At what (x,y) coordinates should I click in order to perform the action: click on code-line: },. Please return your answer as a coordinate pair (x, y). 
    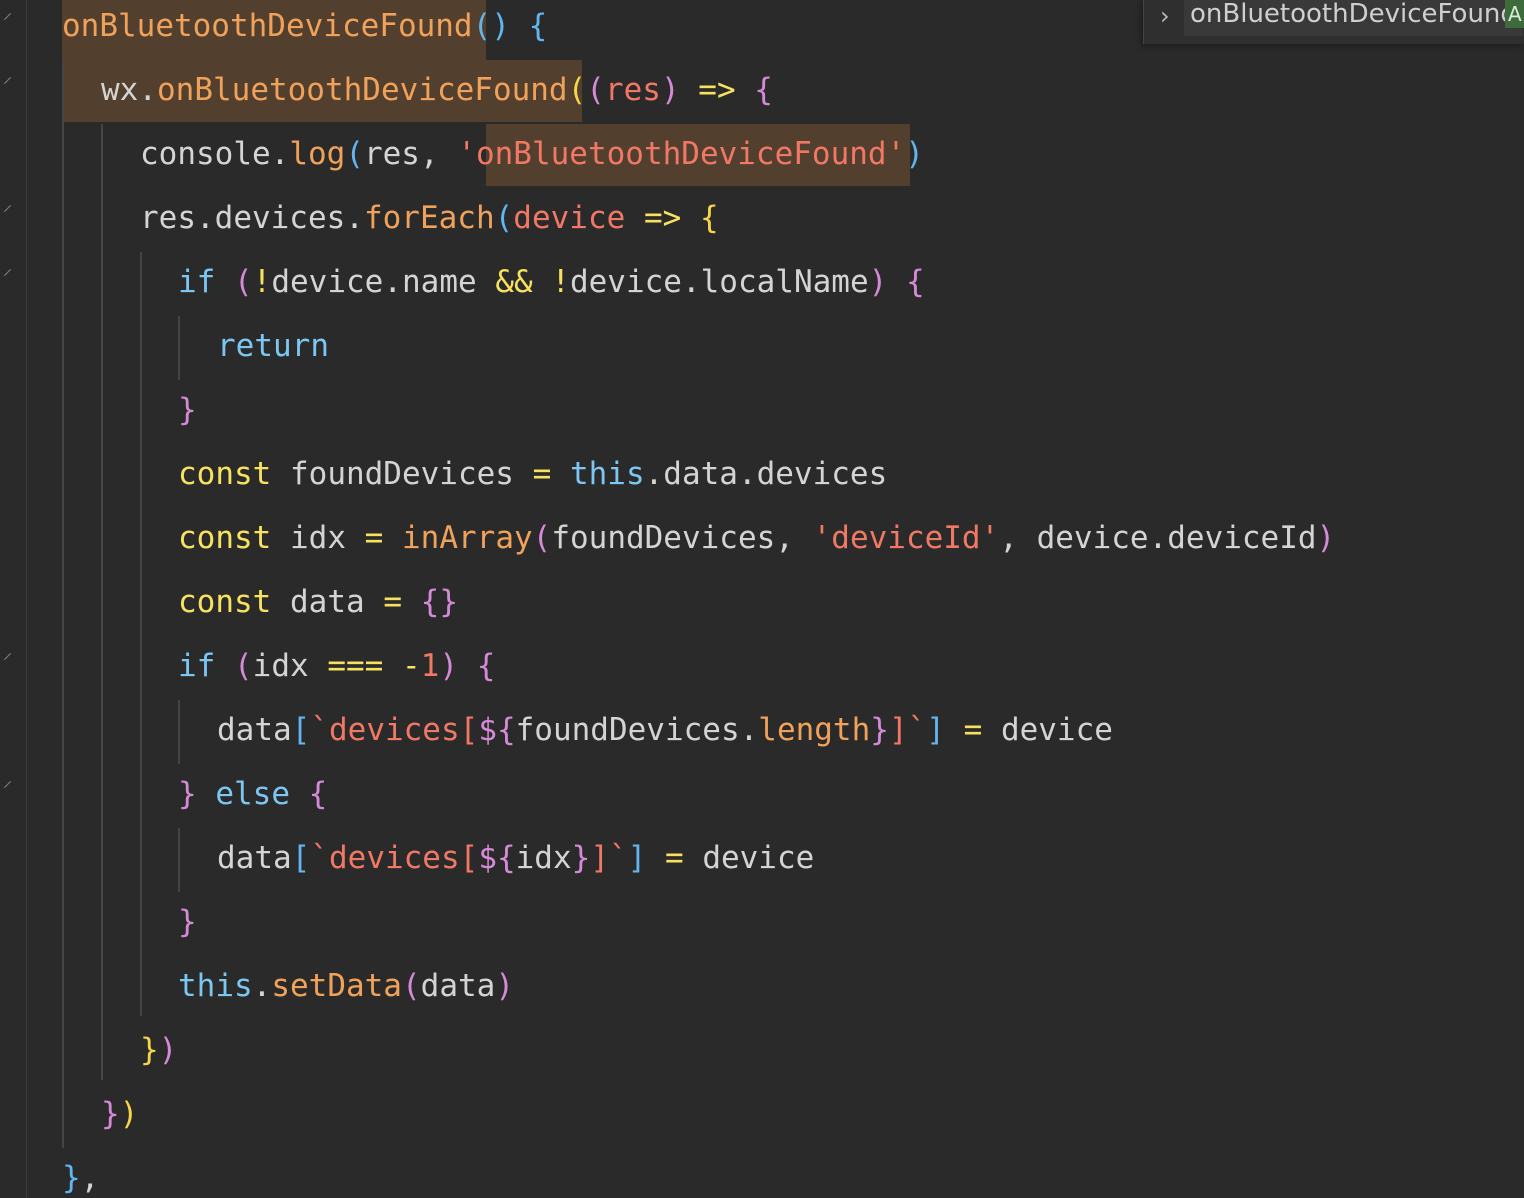
    Looking at the image, I should click on (80, 1178).